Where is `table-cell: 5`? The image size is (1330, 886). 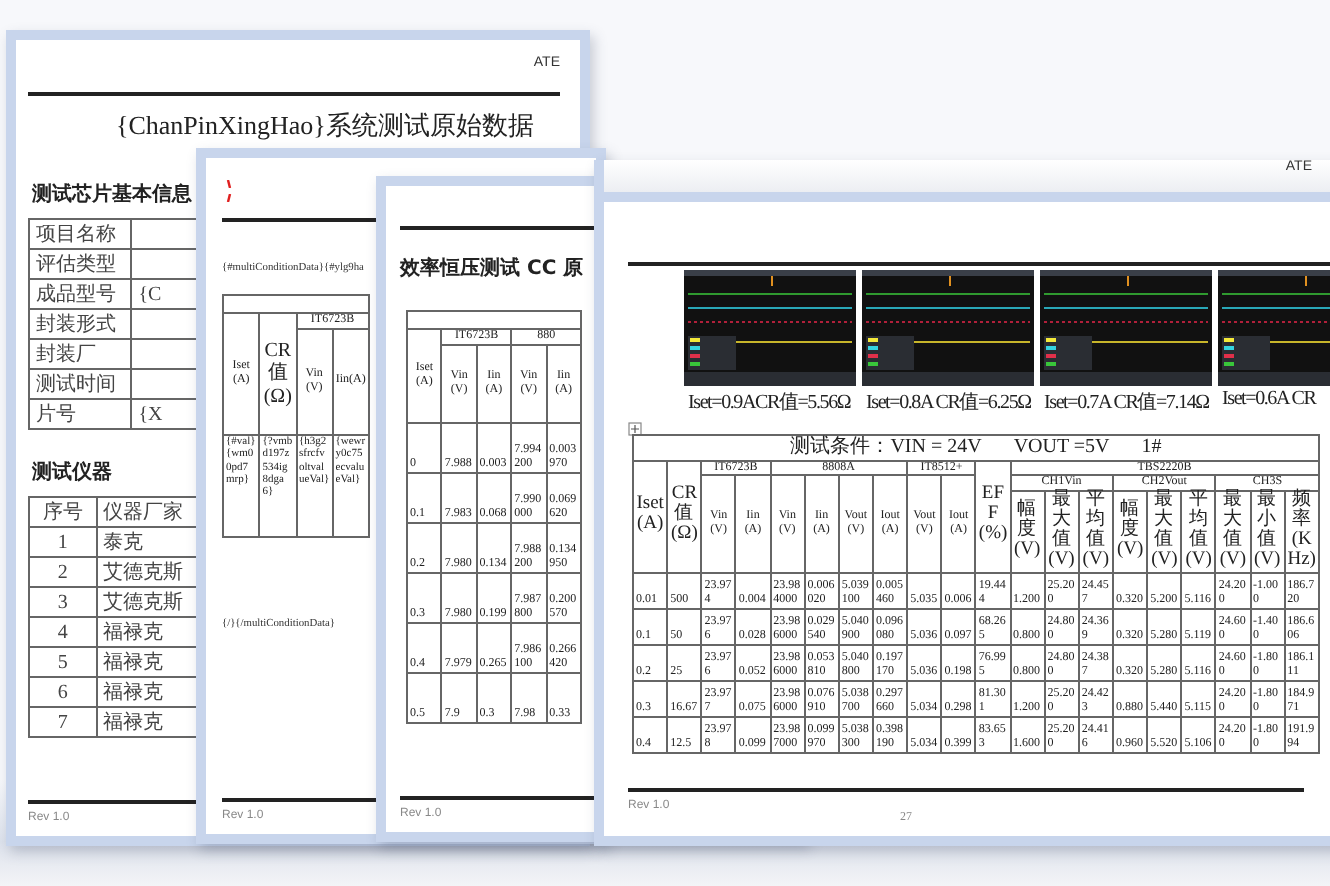 table-cell: 5 is located at coordinates (63, 662).